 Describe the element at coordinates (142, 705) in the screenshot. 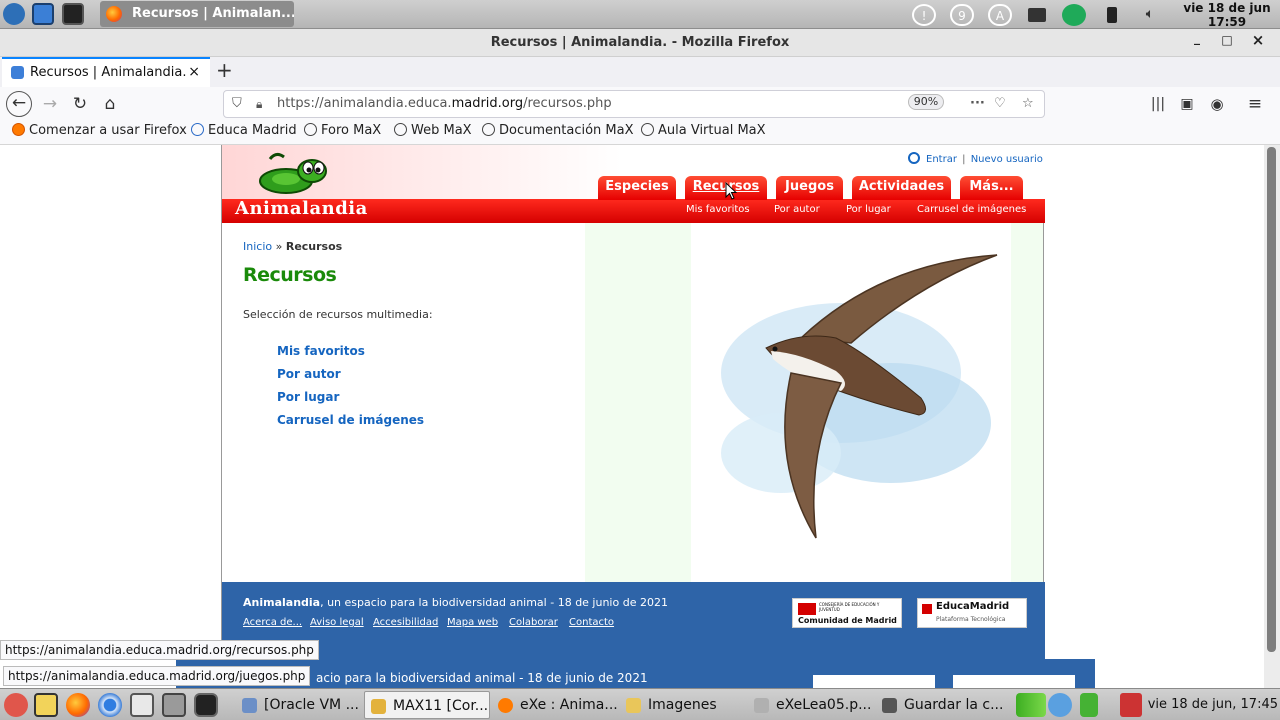

I see `notes-icon` at that location.